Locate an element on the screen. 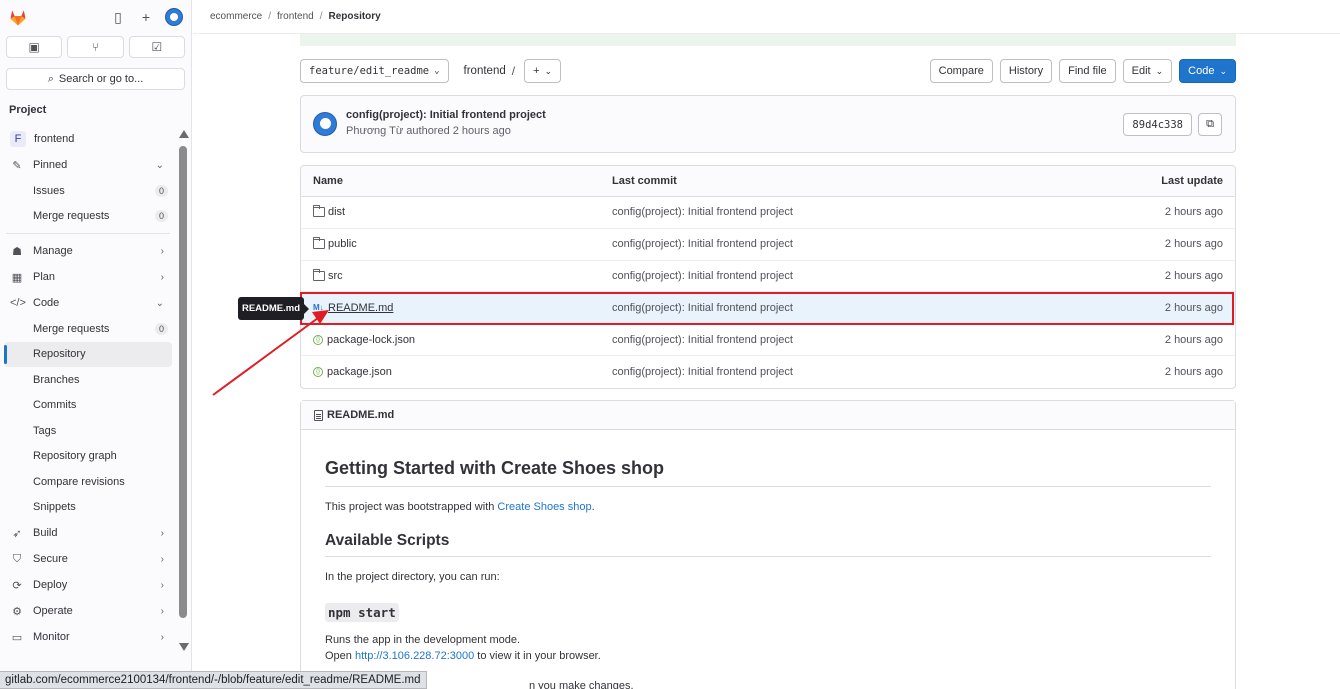 The height and width of the screenshot is (689, 1340). quick-actions: ▣ ⑂ ☑ is located at coordinates (95, 47).